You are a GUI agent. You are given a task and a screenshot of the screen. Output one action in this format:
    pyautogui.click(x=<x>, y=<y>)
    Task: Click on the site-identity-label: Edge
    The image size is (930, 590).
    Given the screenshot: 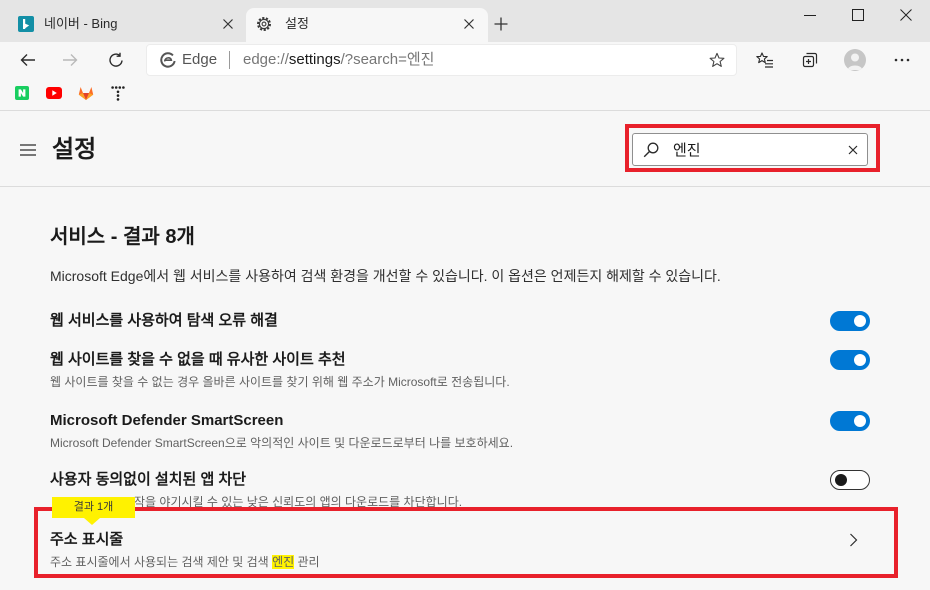 What is the action you would take?
    pyautogui.click(x=200, y=59)
    